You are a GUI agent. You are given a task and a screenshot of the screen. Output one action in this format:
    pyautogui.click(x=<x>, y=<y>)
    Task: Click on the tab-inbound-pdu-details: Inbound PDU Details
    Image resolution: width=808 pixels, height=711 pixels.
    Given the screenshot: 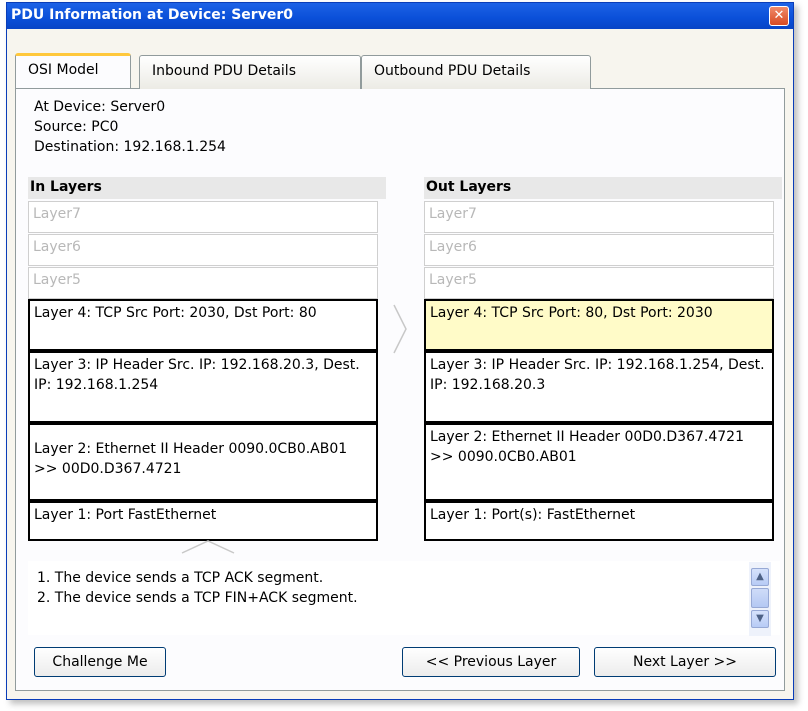 What is the action you would take?
    pyautogui.click(x=250, y=72)
    